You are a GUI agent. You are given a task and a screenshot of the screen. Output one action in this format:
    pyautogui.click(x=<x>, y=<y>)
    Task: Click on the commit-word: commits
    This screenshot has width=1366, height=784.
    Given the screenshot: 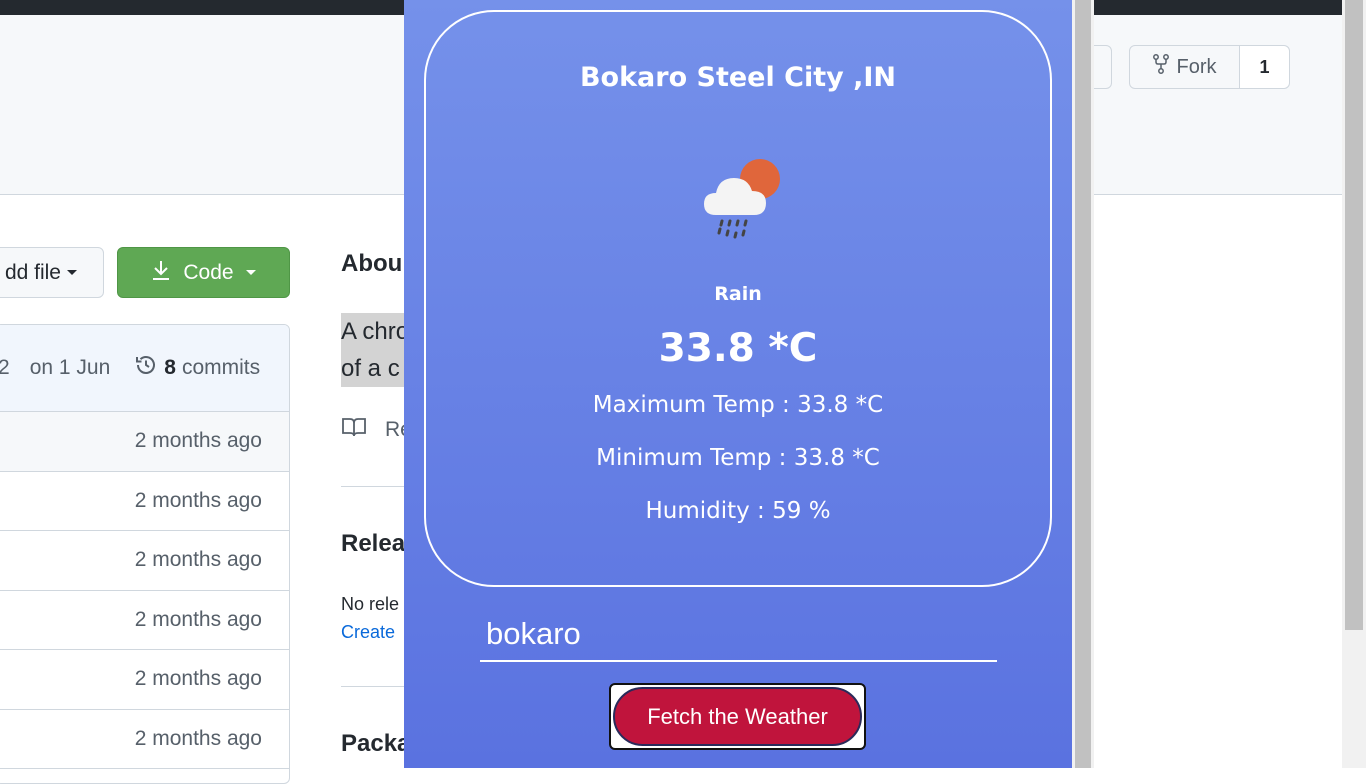 What is the action you would take?
    pyautogui.click(x=221, y=367)
    